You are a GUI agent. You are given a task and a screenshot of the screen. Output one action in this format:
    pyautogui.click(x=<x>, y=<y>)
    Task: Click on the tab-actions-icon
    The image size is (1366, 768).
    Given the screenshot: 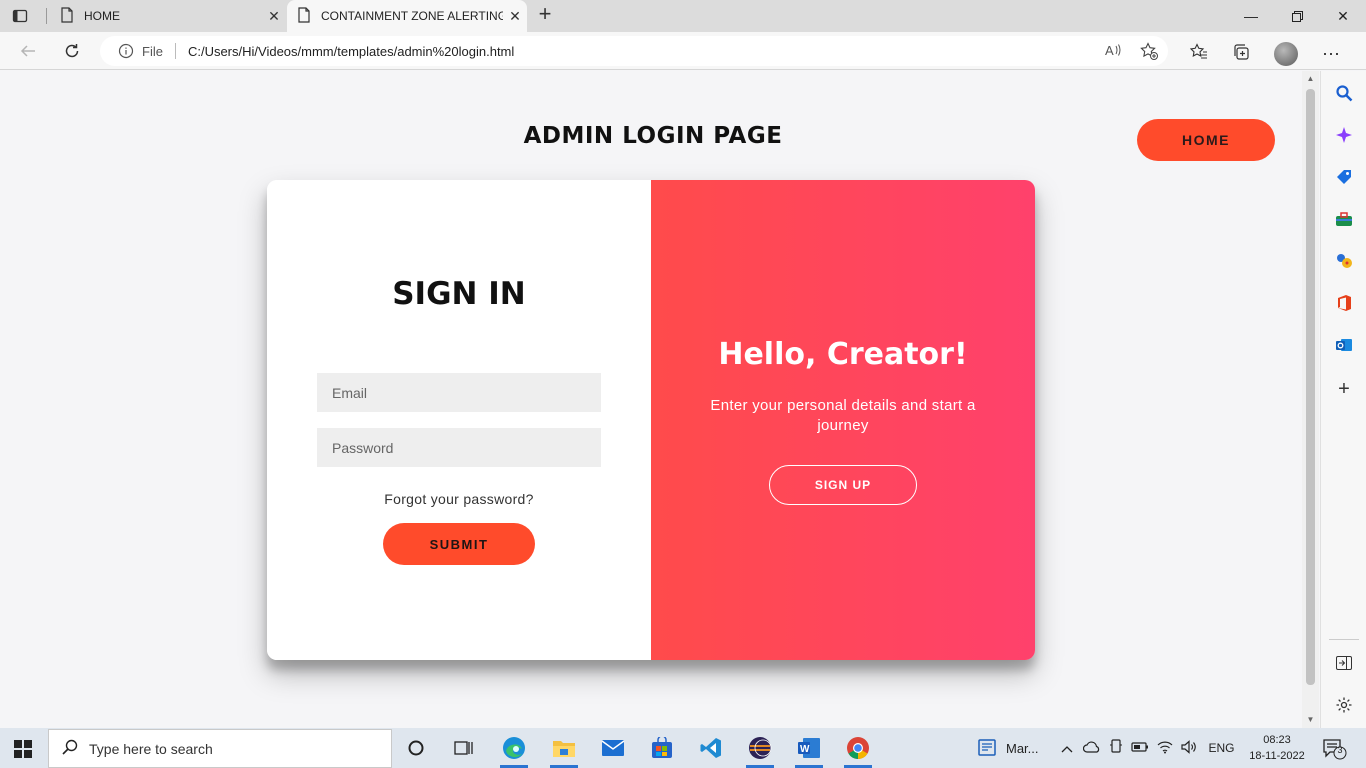 What is the action you would take?
    pyautogui.click(x=20, y=16)
    